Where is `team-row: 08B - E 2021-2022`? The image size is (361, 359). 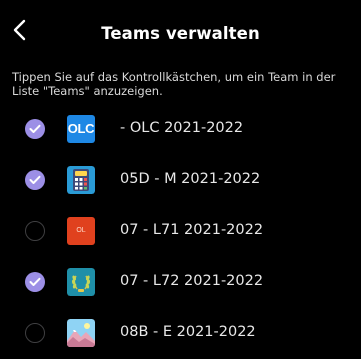 team-row: 08B - E 2021-2022 is located at coordinates (180, 333).